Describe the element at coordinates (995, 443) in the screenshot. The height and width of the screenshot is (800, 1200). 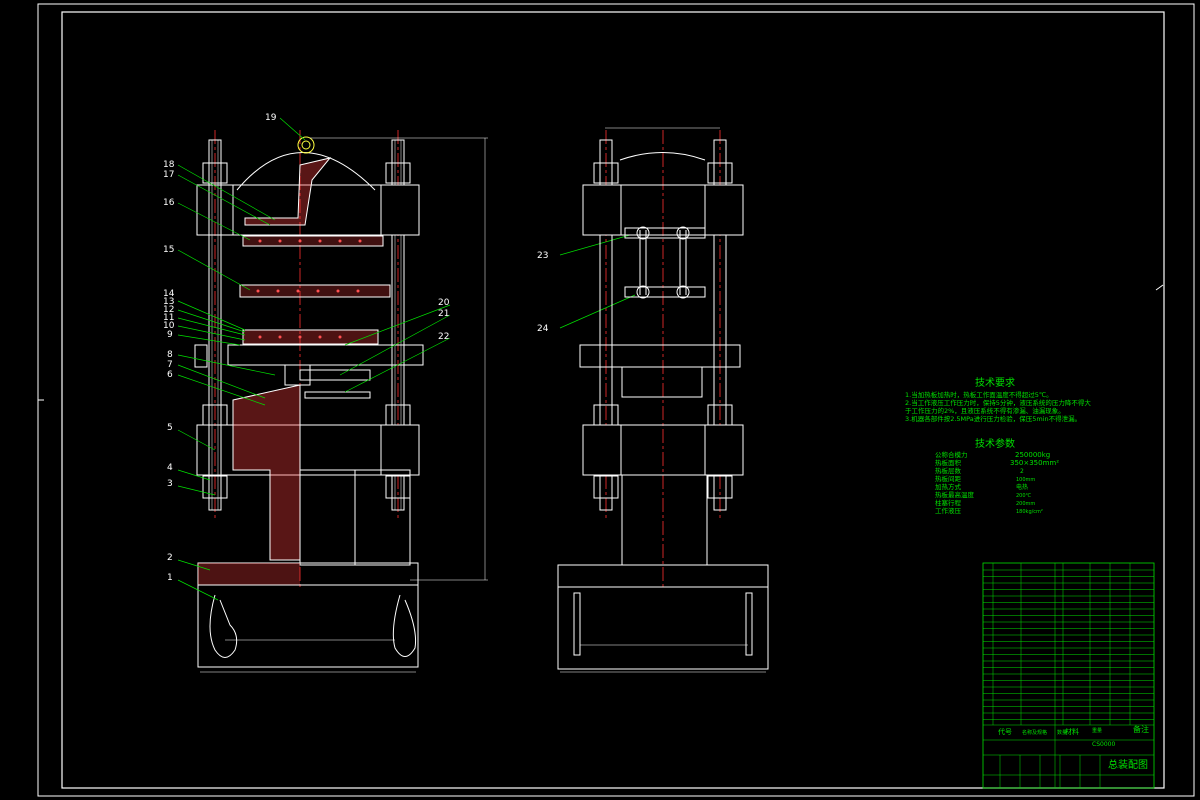
I see `tech-params-heading: 技术参数` at that location.